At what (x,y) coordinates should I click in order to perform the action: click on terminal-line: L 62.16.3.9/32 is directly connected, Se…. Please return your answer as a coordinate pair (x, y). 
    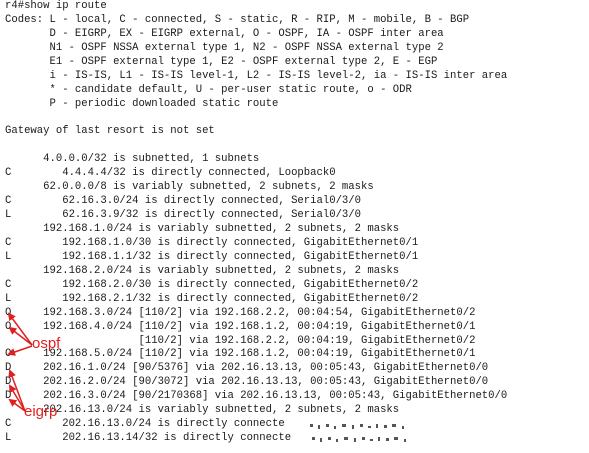
    Looking at the image, I should click on (183, 215).